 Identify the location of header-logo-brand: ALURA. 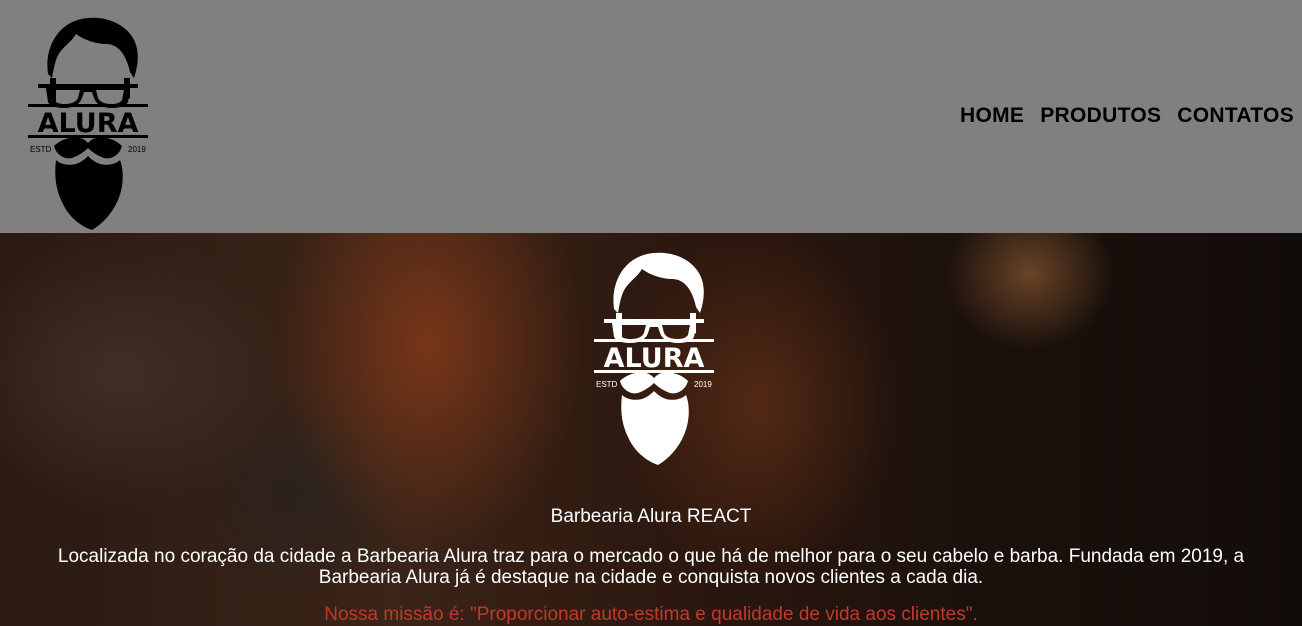
(88, 123).